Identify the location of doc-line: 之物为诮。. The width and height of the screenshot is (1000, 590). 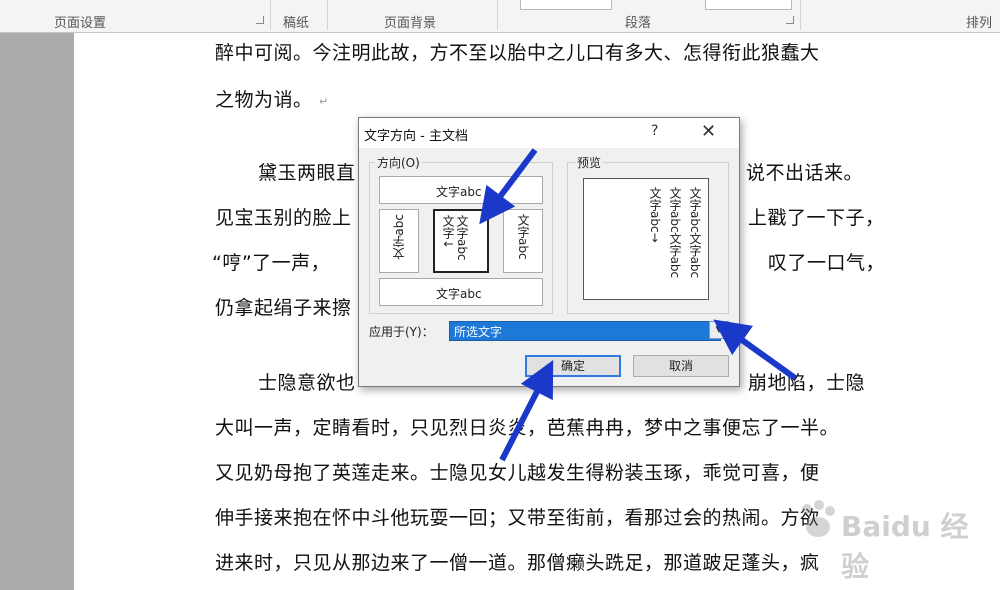
(264, 100).